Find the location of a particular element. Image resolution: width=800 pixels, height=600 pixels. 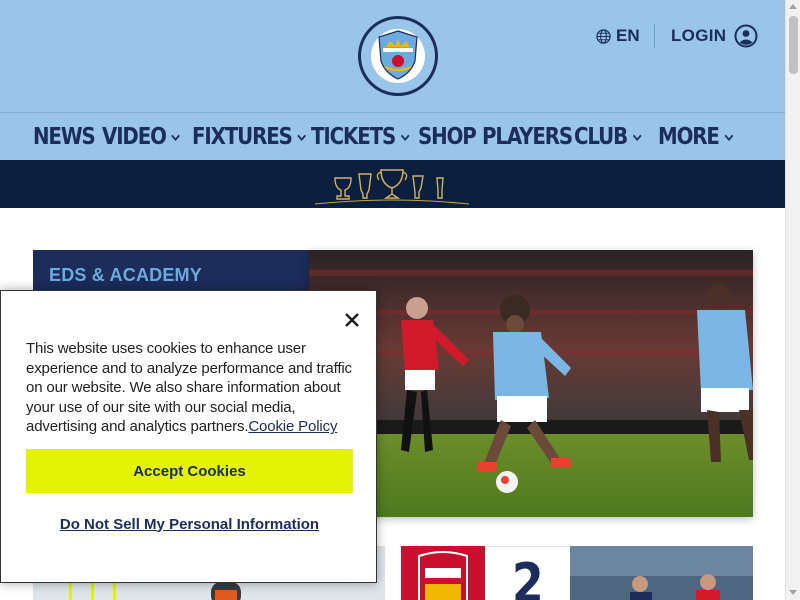

nav-item-label: CLUB is located at coordinates (601, 137).